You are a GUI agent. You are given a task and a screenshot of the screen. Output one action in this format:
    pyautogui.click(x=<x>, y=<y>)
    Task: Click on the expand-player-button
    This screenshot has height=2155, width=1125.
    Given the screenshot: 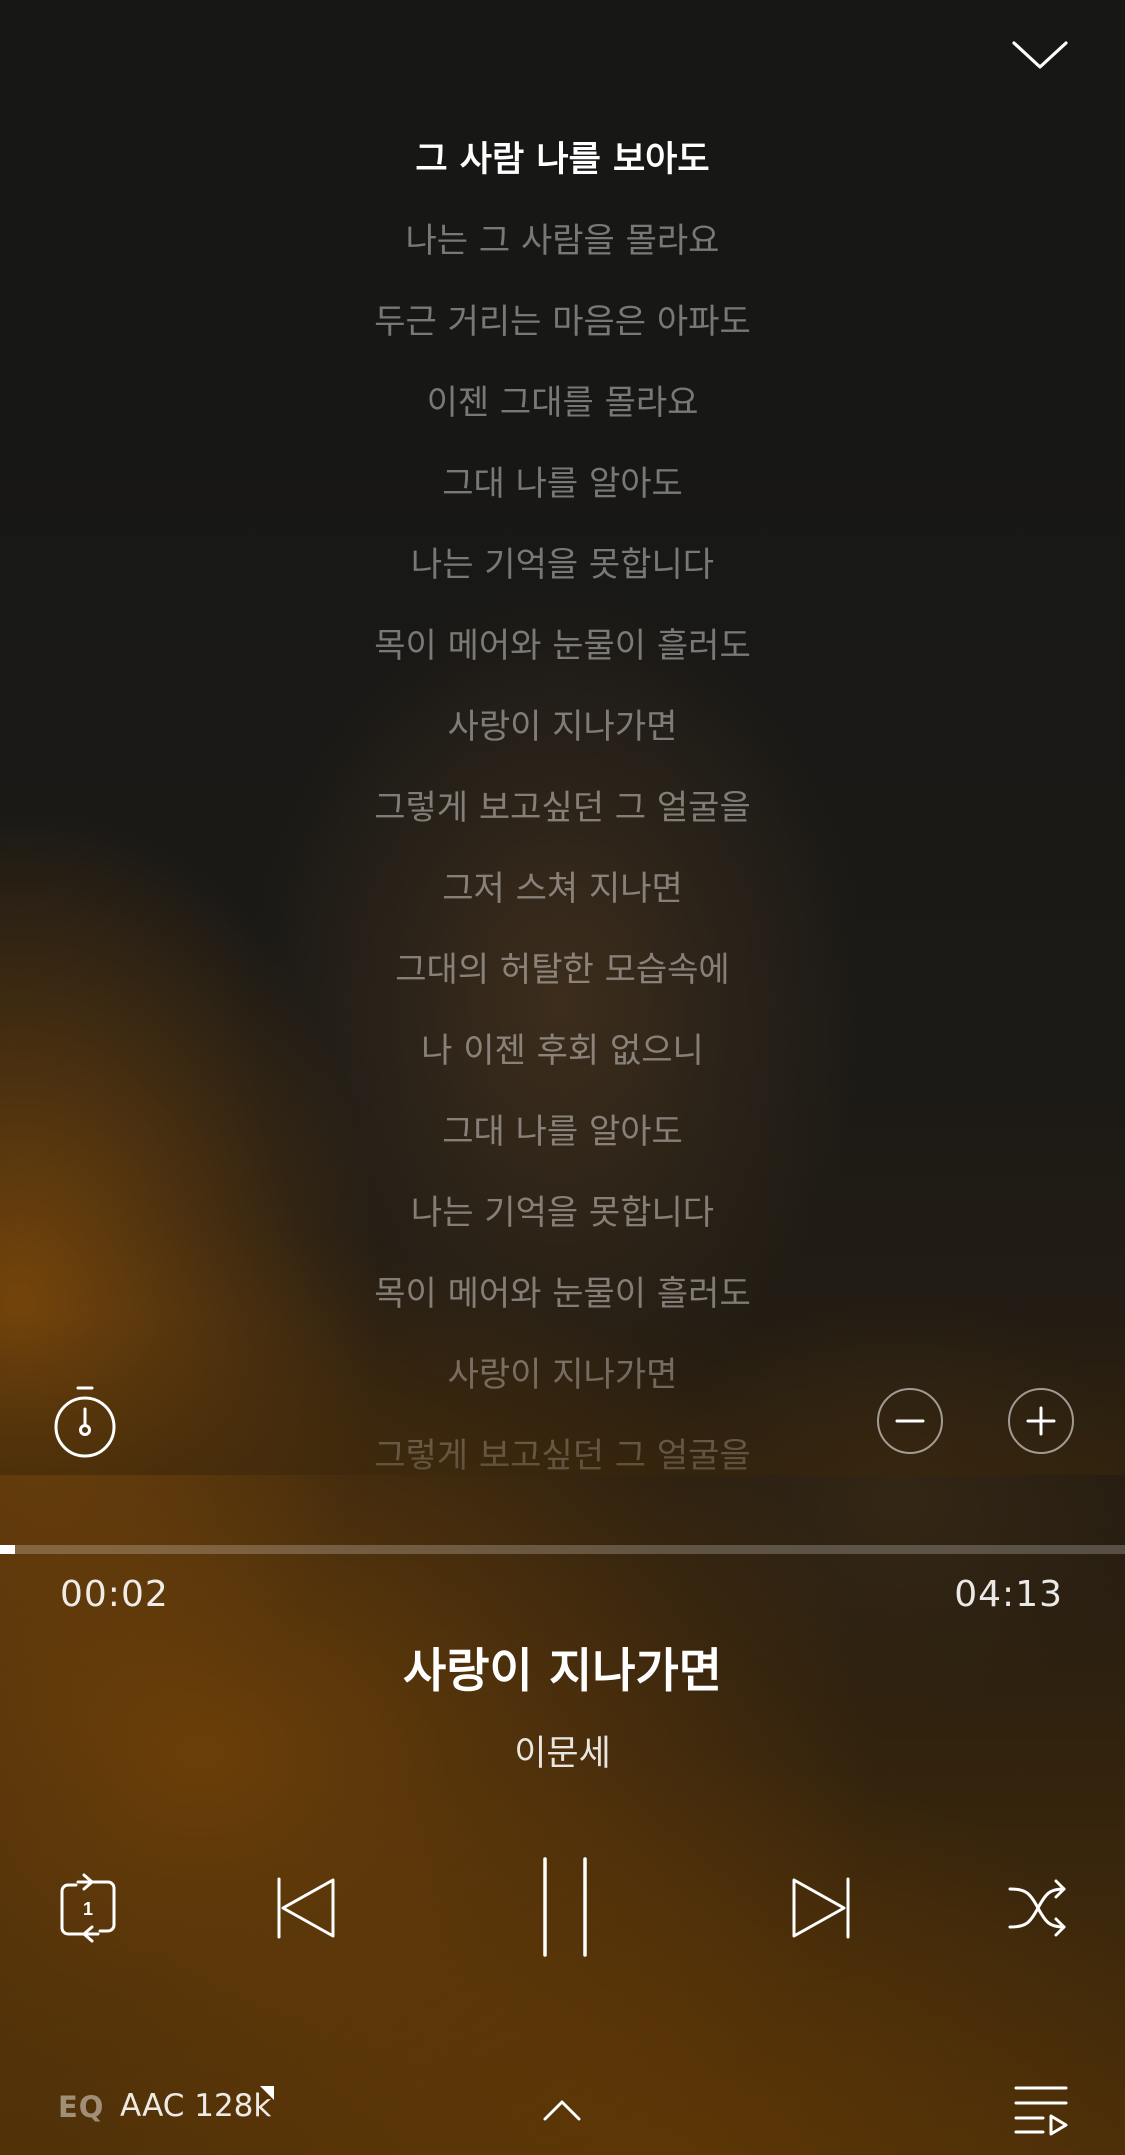 What is the action you would take?
    pyautogui.click(x=562, y=2110)
    